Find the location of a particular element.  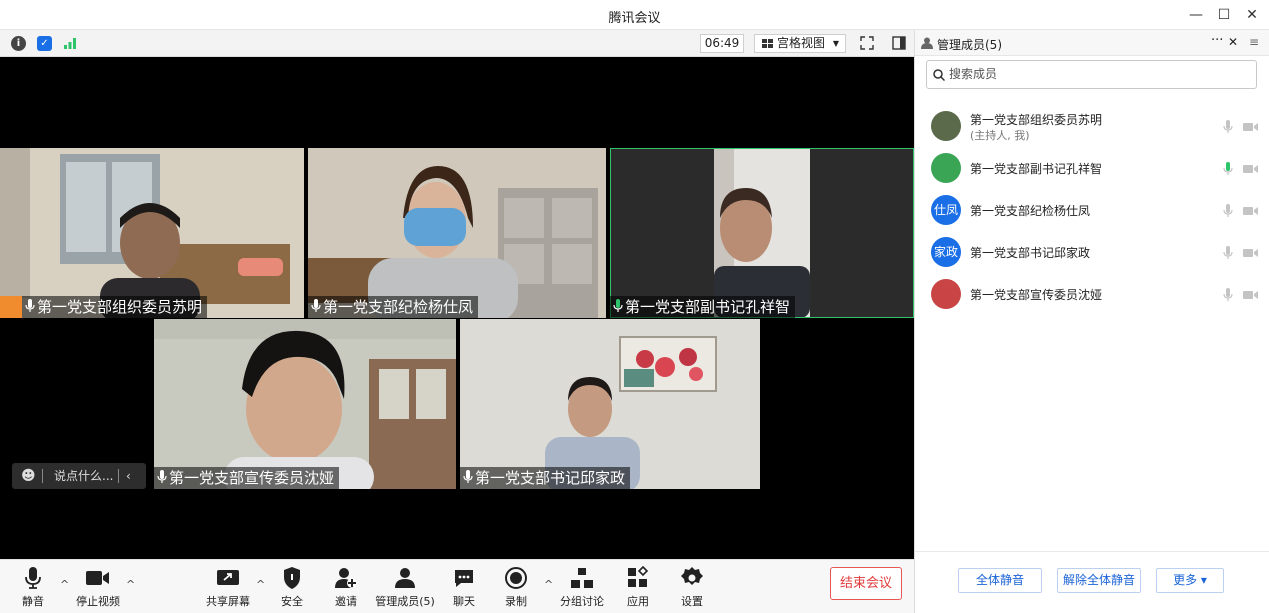

manage-members-label: 管理成员(5) is located at coordinates (405, 601).